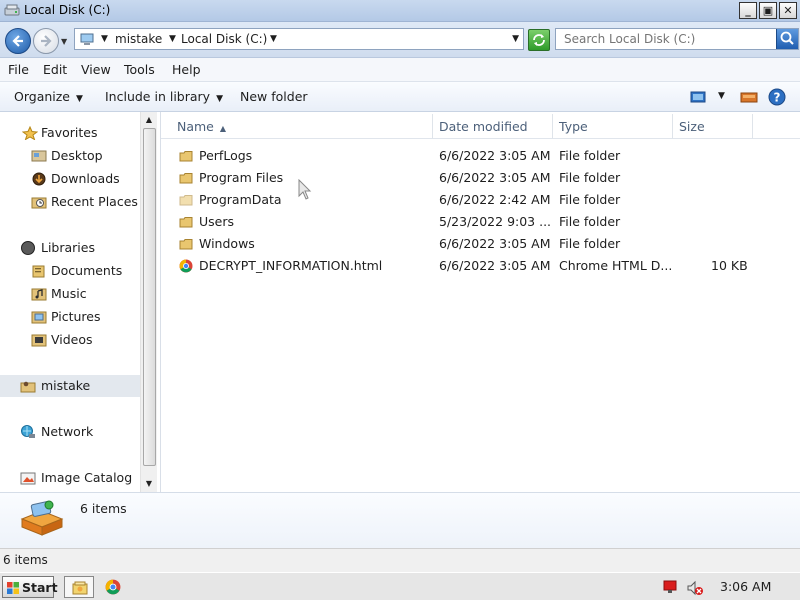 The image size is (800, 600). Describe the element at coordinates (13, 588) in the screenshot. I see `windows-logo-icon` at that location.